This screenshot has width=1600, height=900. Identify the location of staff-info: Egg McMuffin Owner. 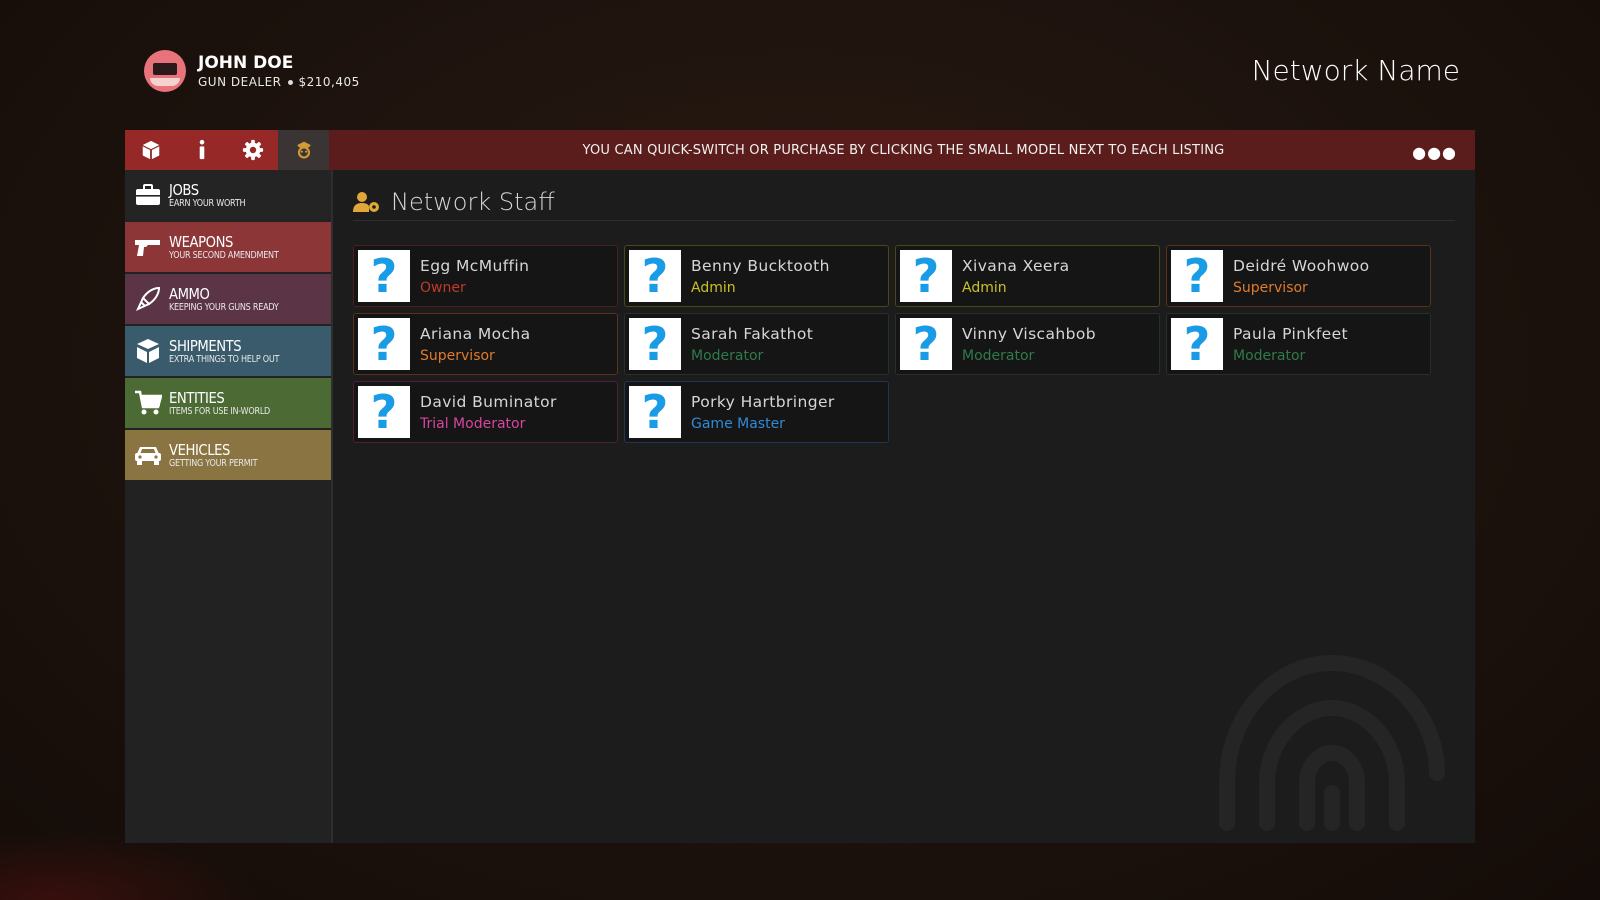
(474, 276).